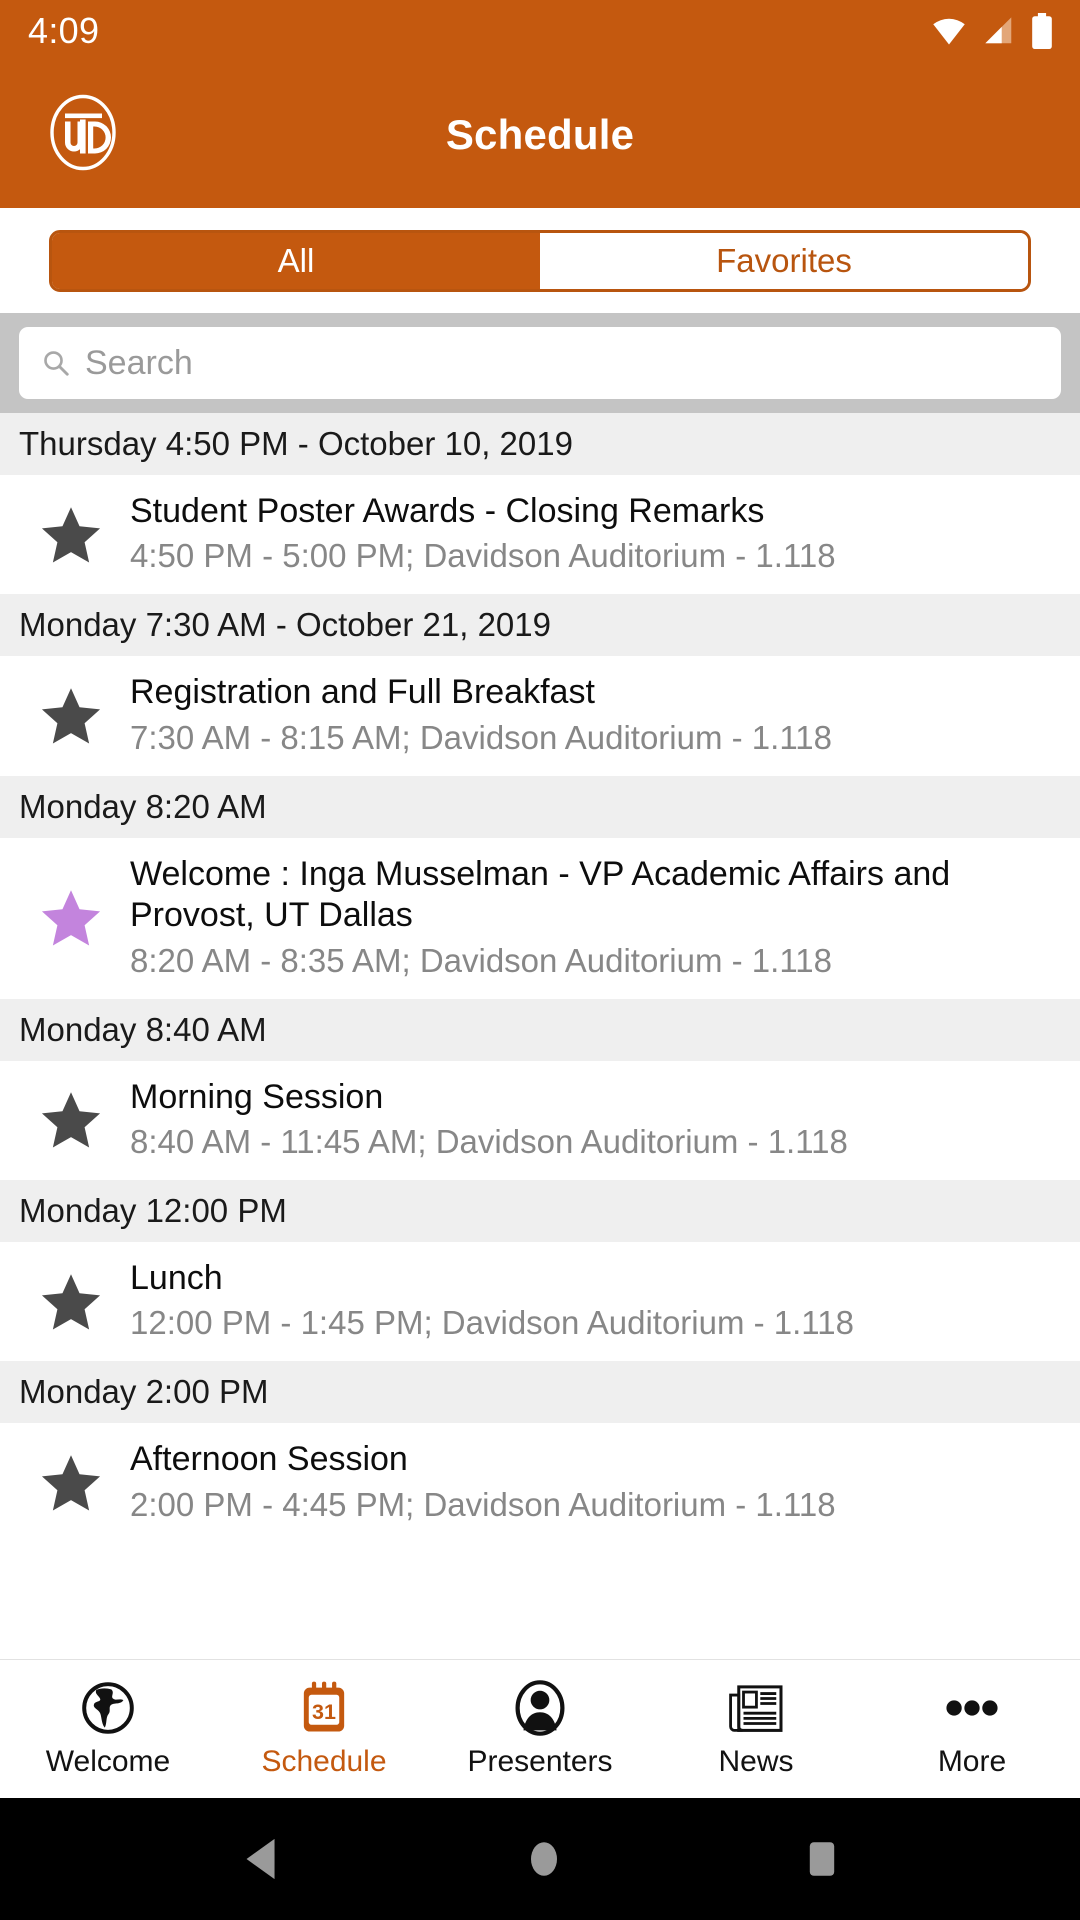 The width and height of the screenshot is (1080, 1920). I want to click on back-icon, so click(262, 1859).